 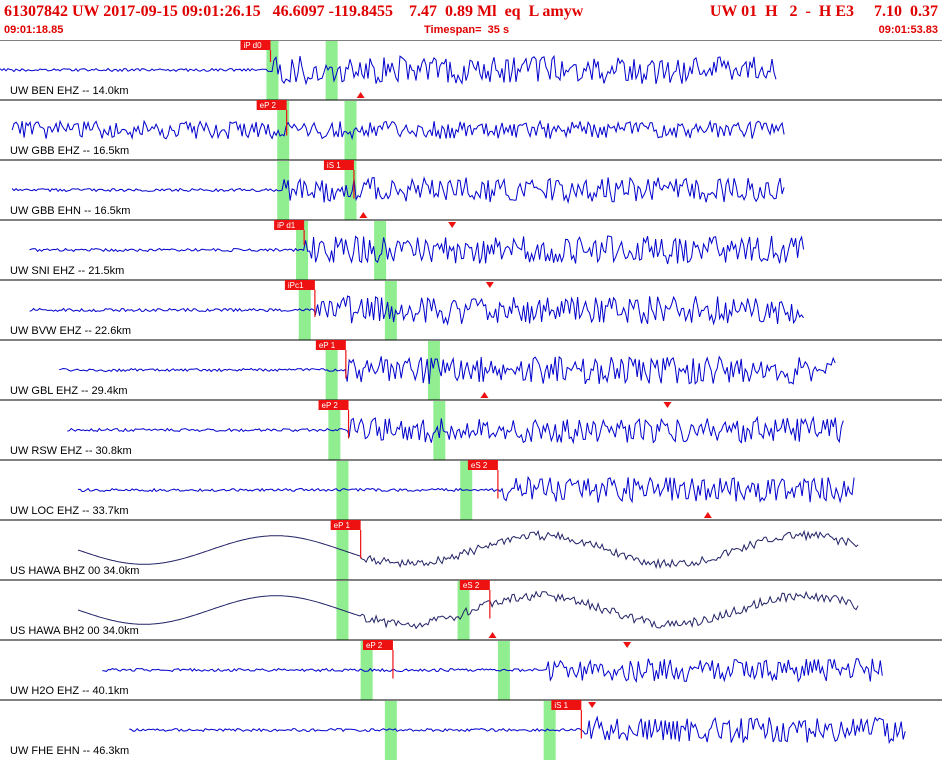 I want to click on trace-row: iP d1 UW SNI EHZ -- 21.5km, so click(x=471, y=249).